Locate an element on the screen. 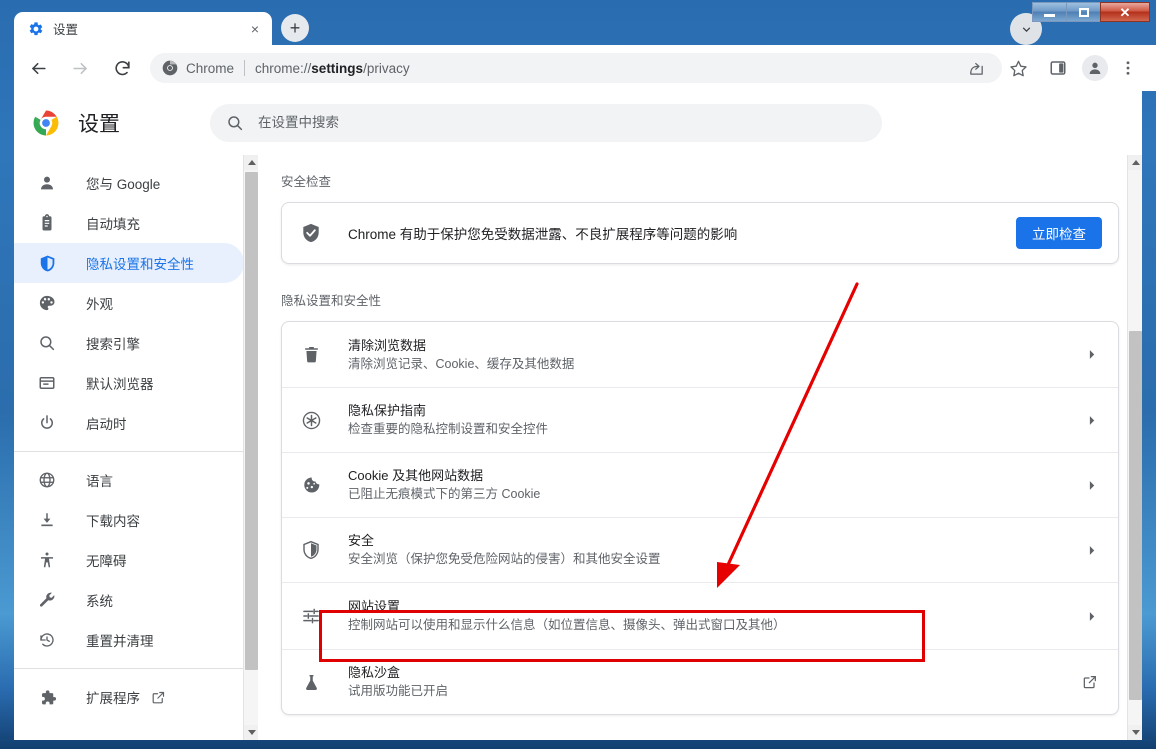 The height and width of the screenshot is (749, 1156). globe-icon is located at coordinates (47, 480).